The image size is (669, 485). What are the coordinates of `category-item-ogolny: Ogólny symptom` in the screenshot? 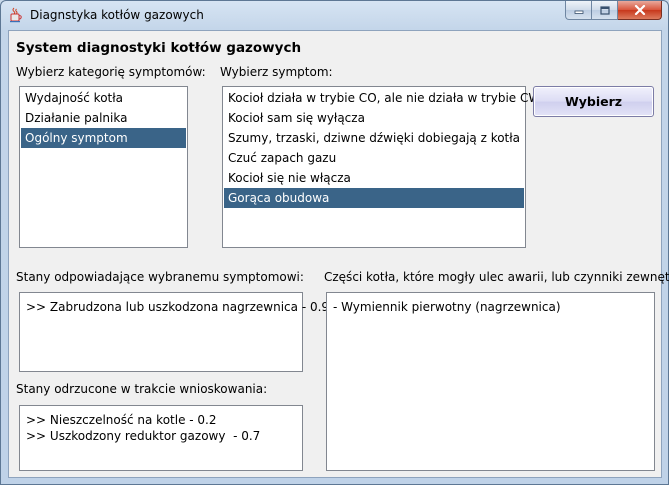 It's located at (103, 138).